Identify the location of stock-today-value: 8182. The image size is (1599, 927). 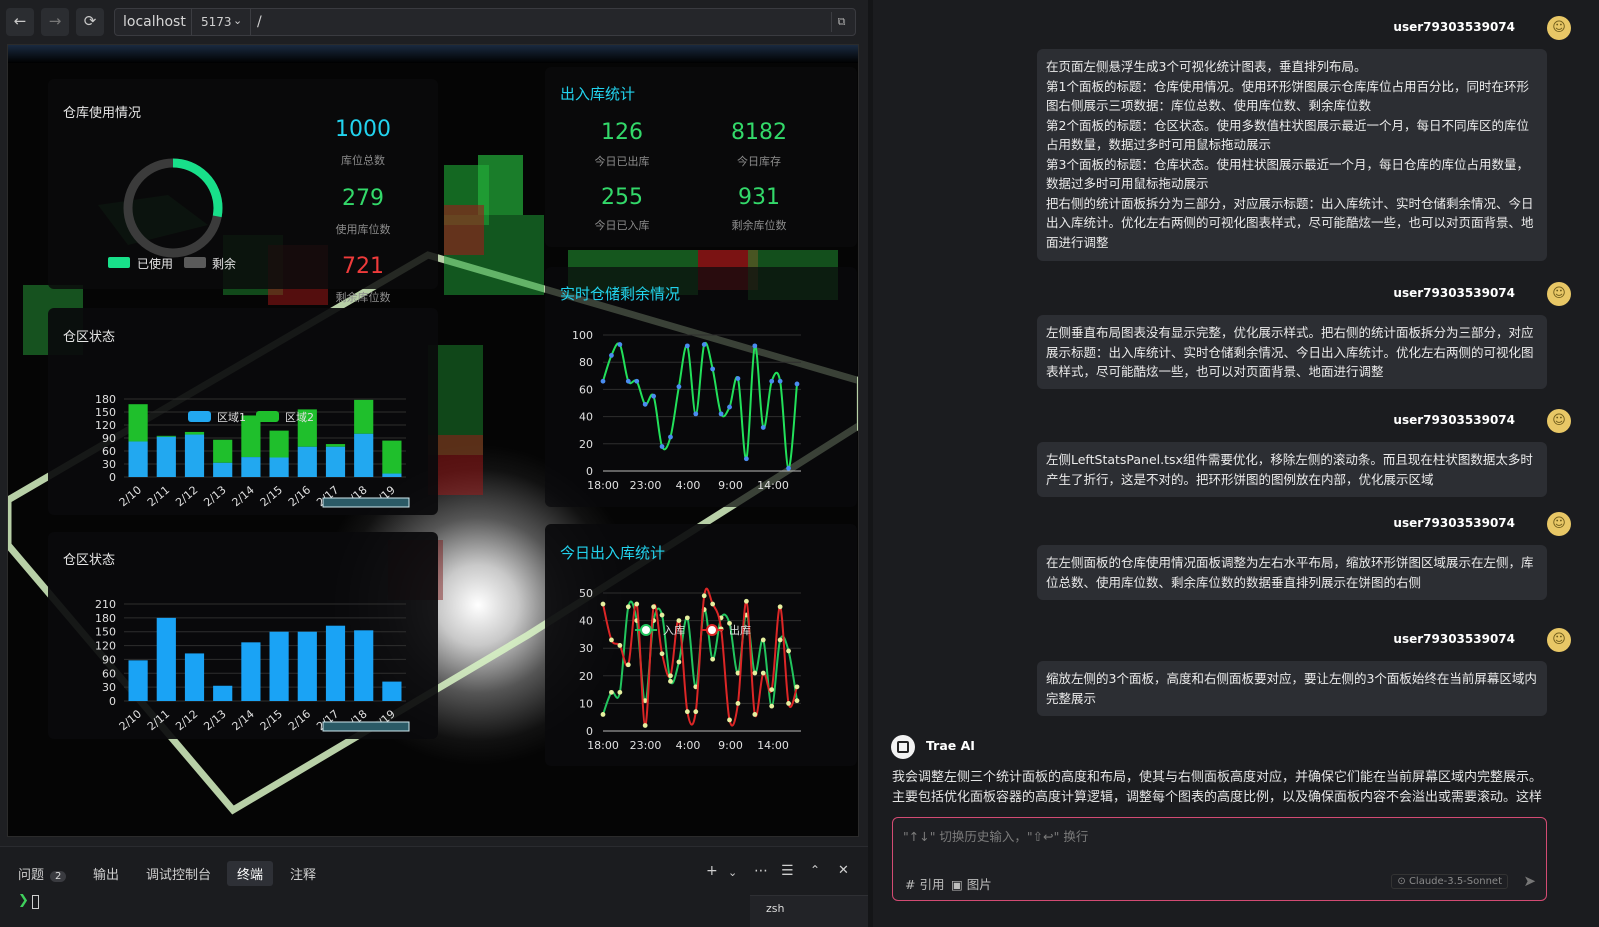
(759, 132).